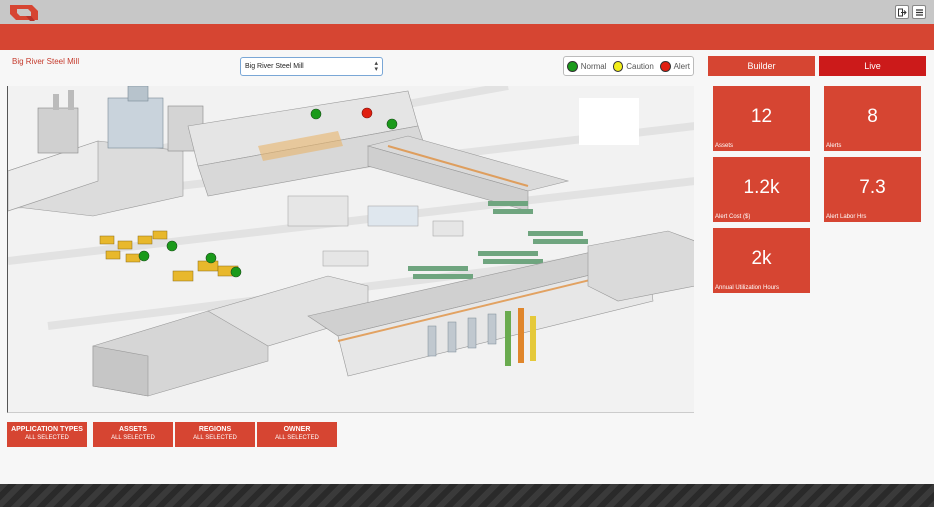 The image size is (934, 507). What do you see at coordinates (618, 66) in the screenshot?
I see `legend-dot-caution` at bounding box center [618, 66].